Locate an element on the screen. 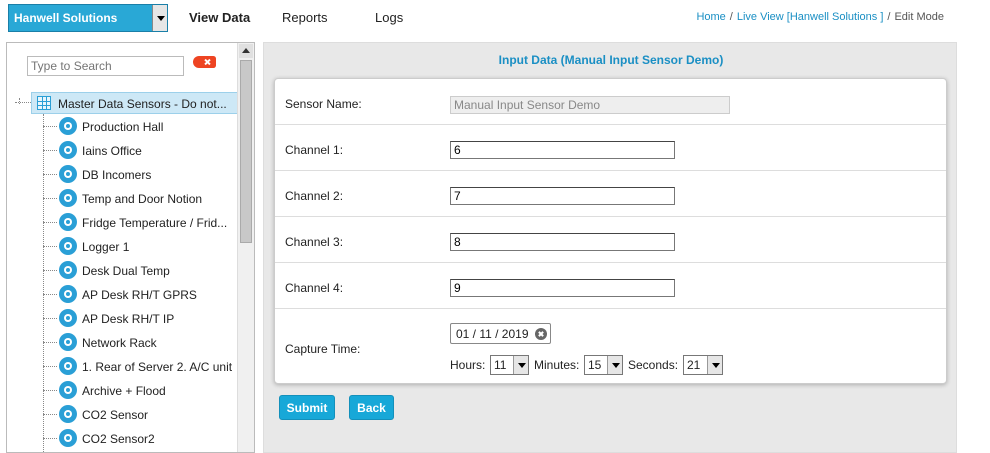  channel-label: Channel 3: is located at coordinates (314, 242).